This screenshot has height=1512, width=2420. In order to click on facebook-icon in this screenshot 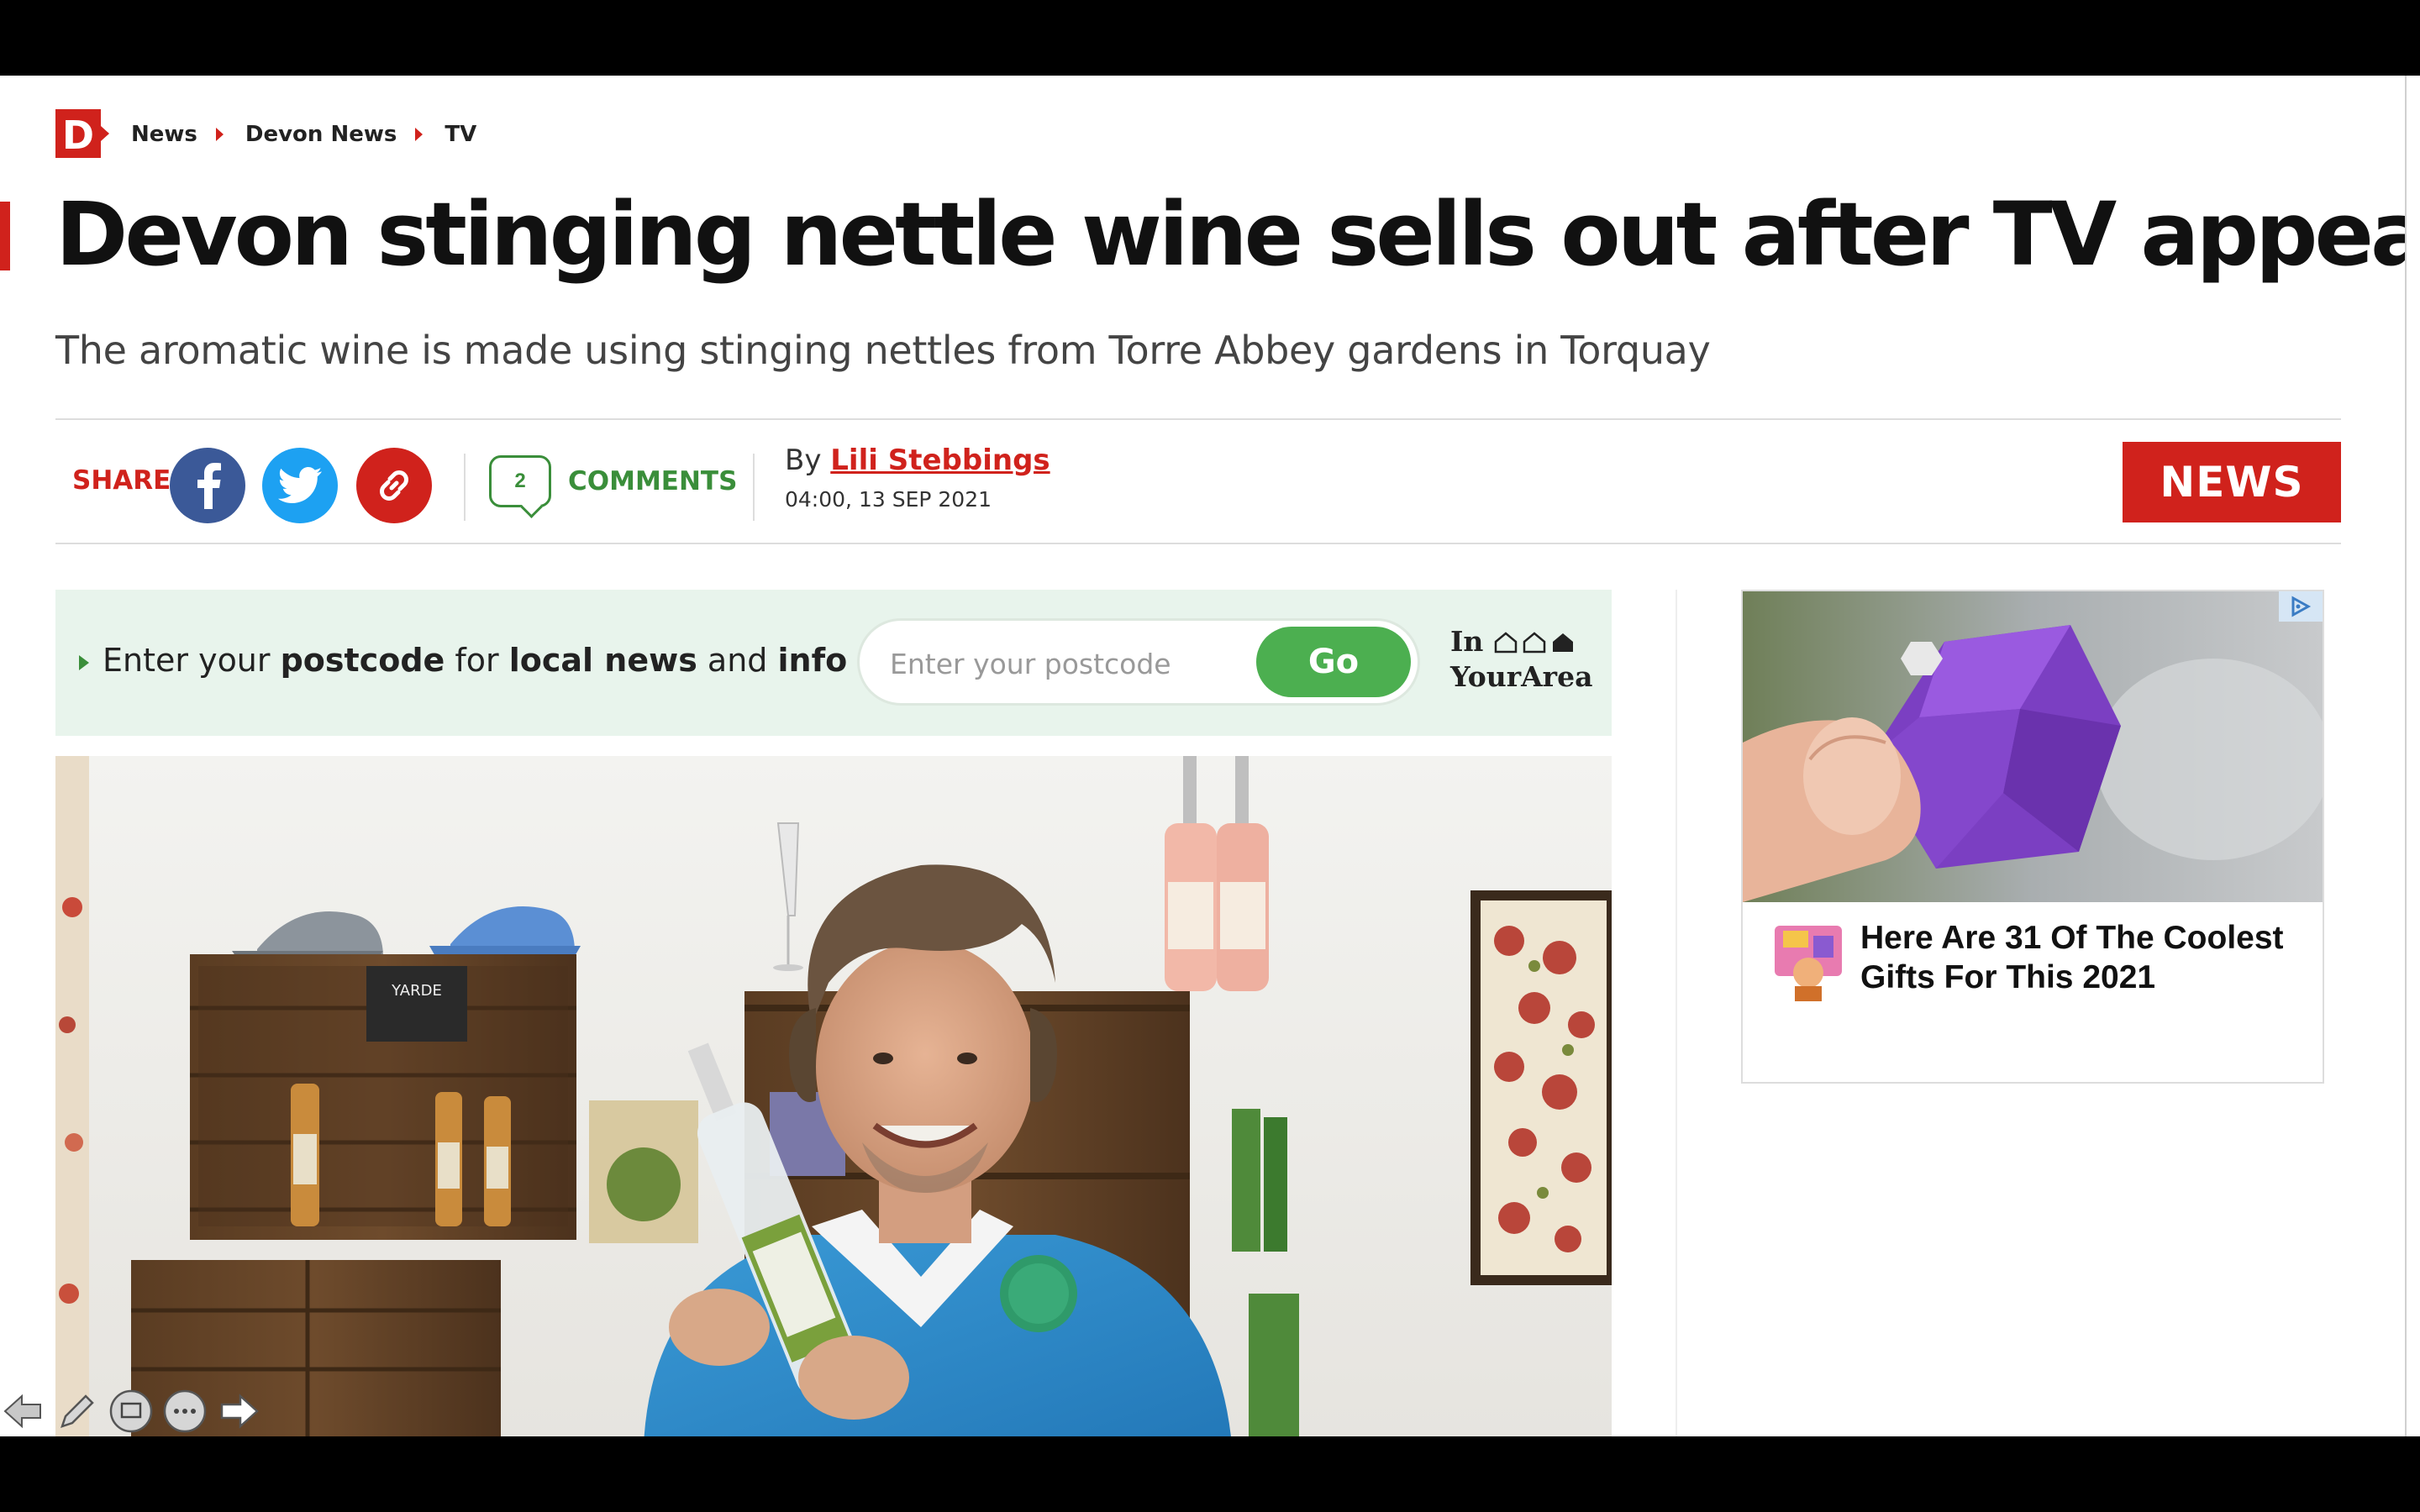, I will do `click(209, 486)`.